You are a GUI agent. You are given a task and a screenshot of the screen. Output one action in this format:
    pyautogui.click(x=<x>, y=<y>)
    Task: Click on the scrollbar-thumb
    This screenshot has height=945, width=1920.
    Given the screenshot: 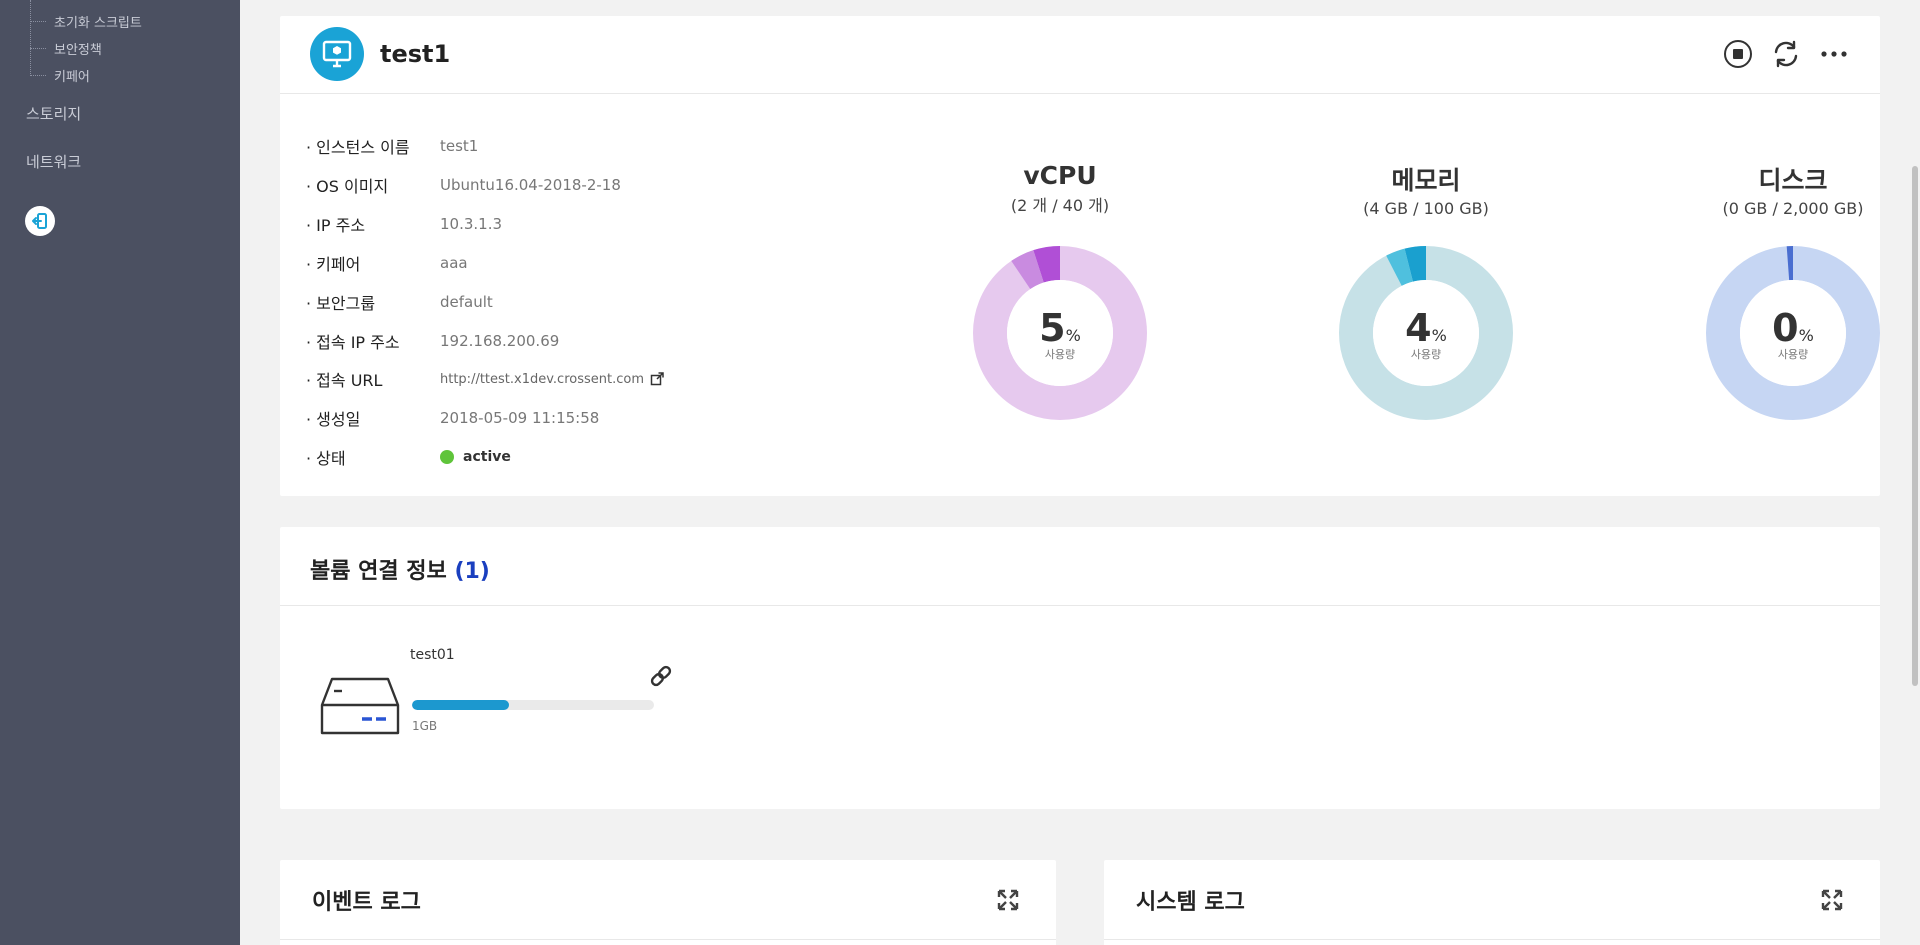 What is the action you would take?
    pyautogui.click(x=1915, y=426)
    